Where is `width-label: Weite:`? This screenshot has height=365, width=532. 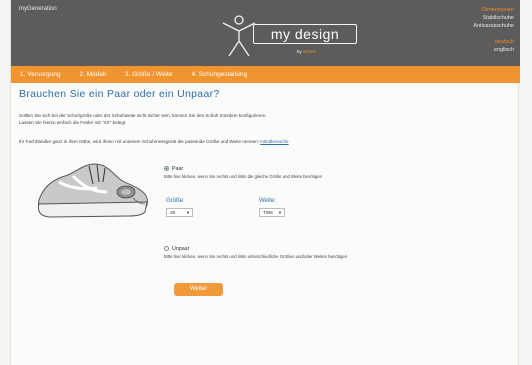
width-label: Weite: is located at coordinates (267, 201).